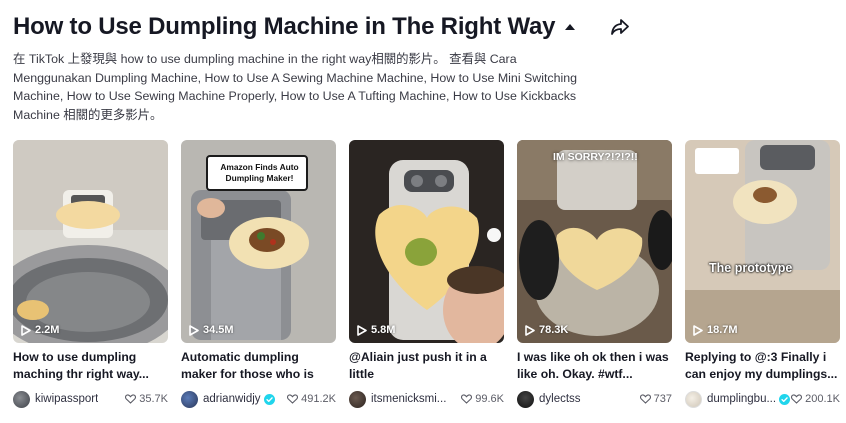 This screenshot has height=423, width=846. Describe the element at coordinates (232, 399) in the screenshot. I see `author-name: adrianwidjy` at that location.